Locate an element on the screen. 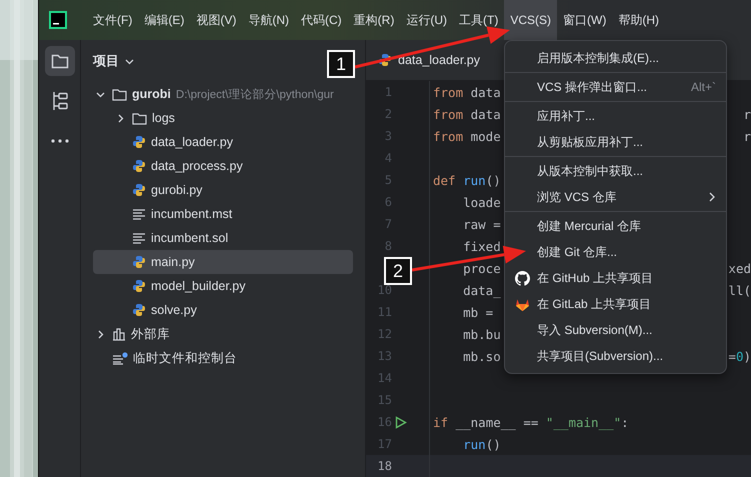 The width and height of the screenshot is (751, 477). menu-entry: 在 GitLab 上共享项目 is located at coordinates (626, 304).